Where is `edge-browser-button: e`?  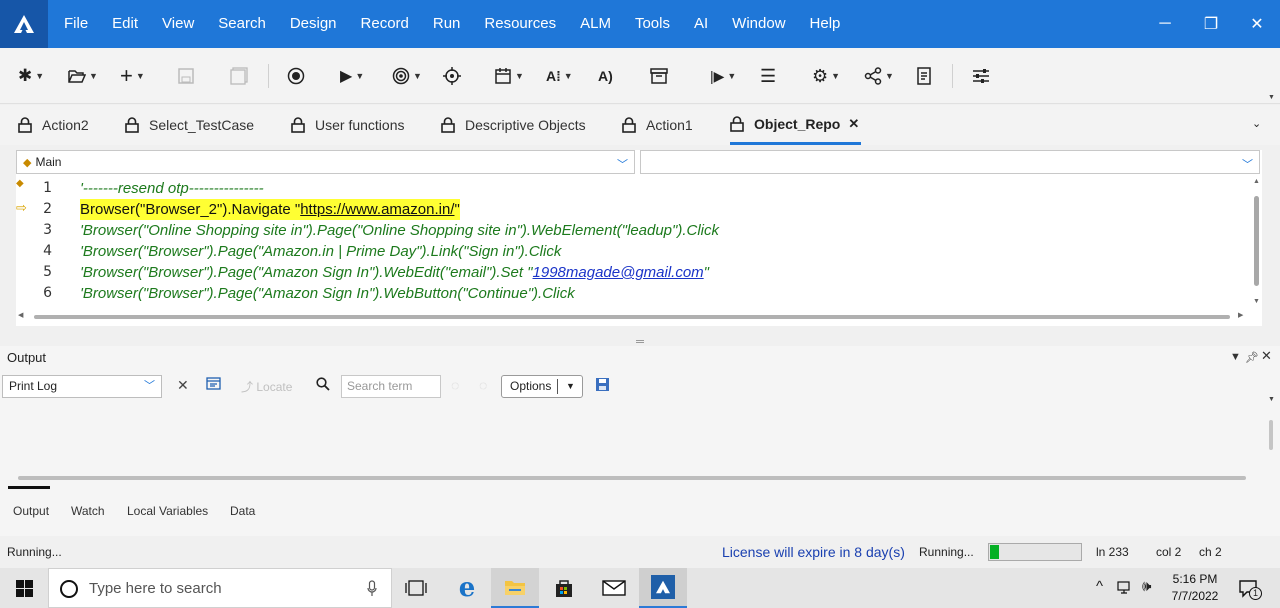 edge-browser-button: e is located at coordinates (467, 588).